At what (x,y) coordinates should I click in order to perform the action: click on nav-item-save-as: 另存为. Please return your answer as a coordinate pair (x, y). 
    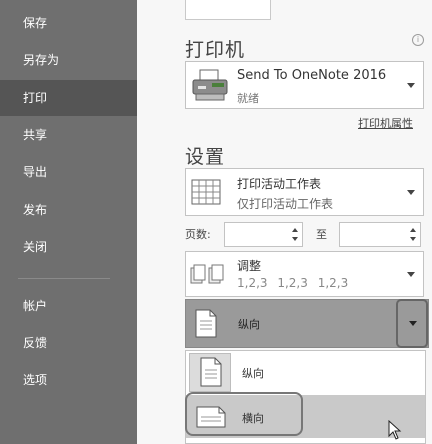
    Looking at the image, I should click on (68, 60).